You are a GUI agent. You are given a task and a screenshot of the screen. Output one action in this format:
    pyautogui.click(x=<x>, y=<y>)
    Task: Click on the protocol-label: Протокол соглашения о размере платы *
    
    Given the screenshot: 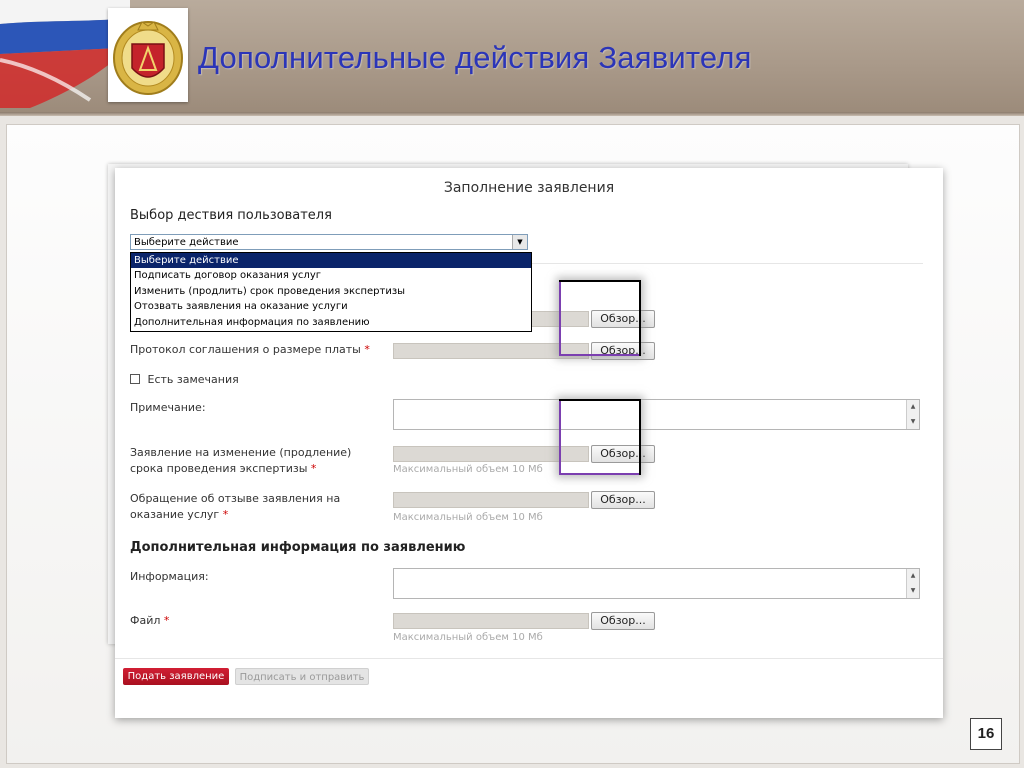 What is the action you would take?
    pyautogui.click(x=260, y=350)
    